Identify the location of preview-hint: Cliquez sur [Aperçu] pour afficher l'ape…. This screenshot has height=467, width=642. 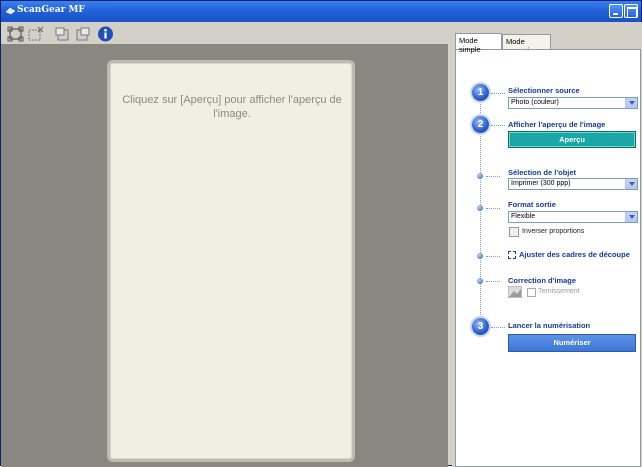
(232, 107).